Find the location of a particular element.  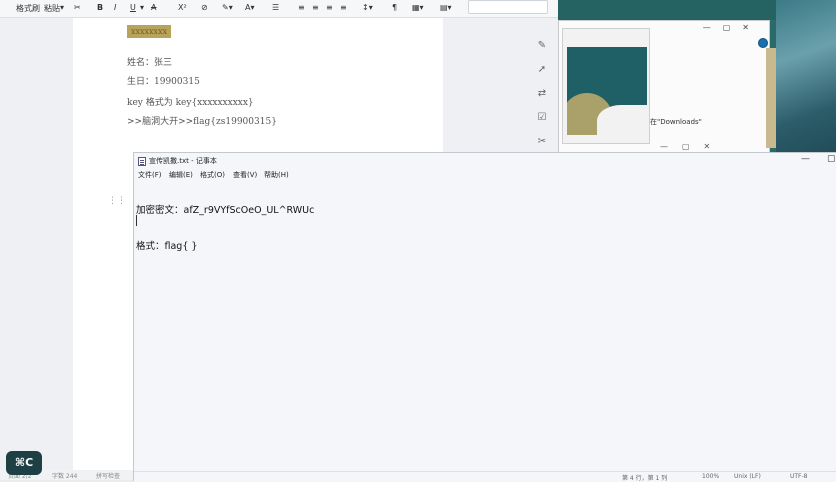

paste-button: 粘贴 is located at coordinates (52, 8).